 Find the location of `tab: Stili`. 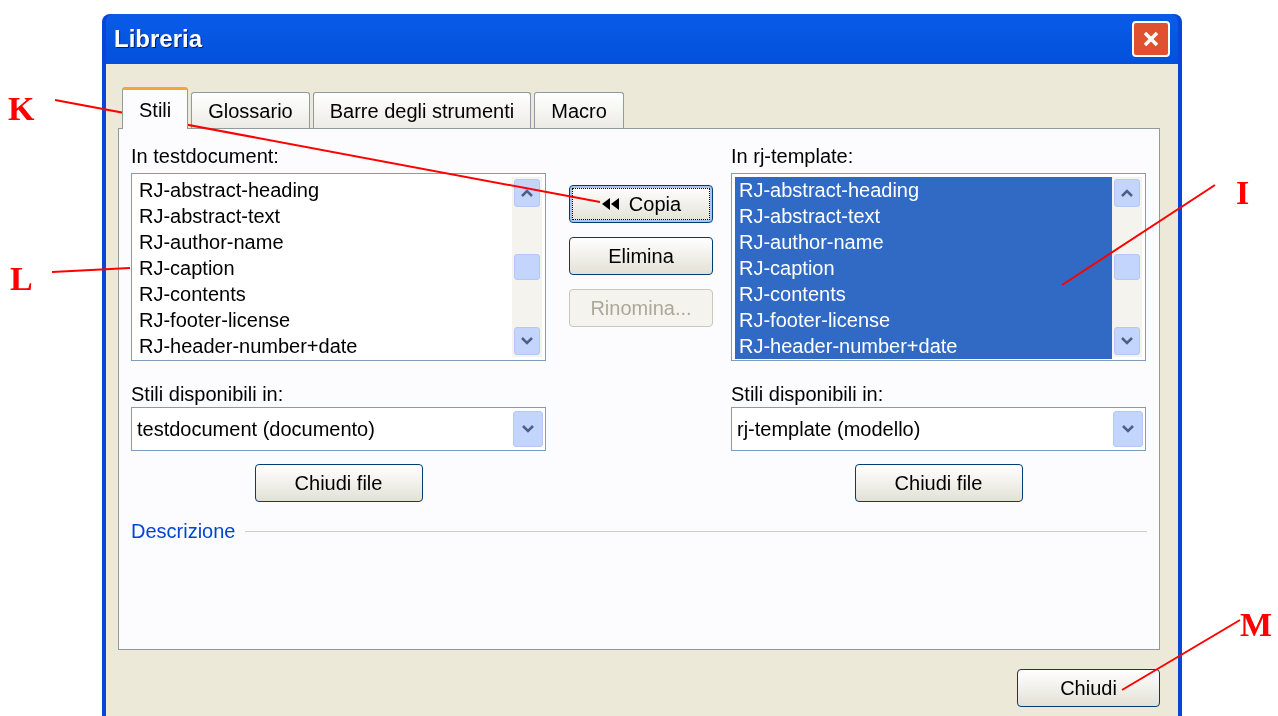

tab: Stili is located at coordinates (155, 108).